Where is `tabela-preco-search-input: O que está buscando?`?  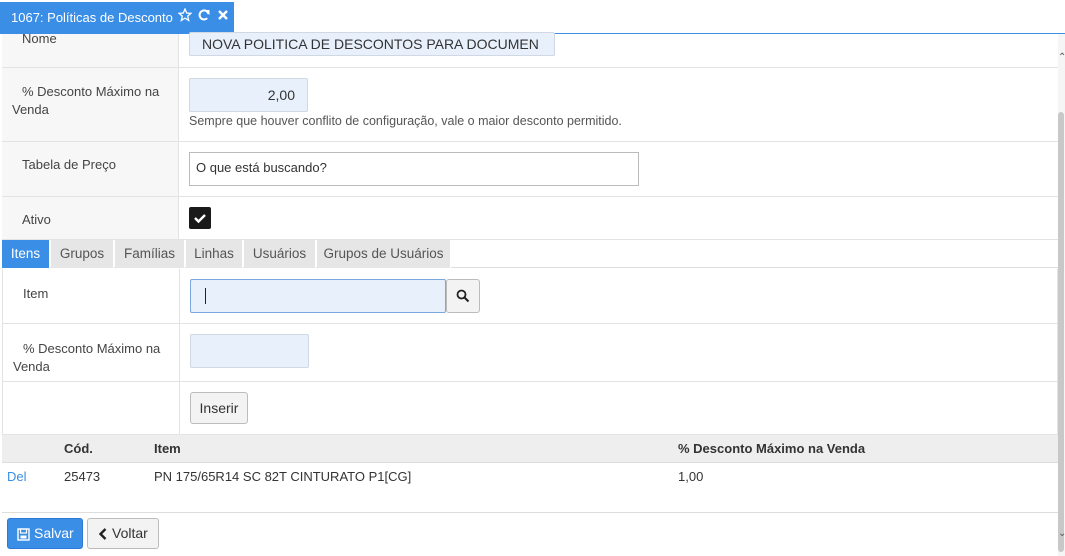 tabela-preco-search-input: O que está buscando? is located at coordinates (414, 169).